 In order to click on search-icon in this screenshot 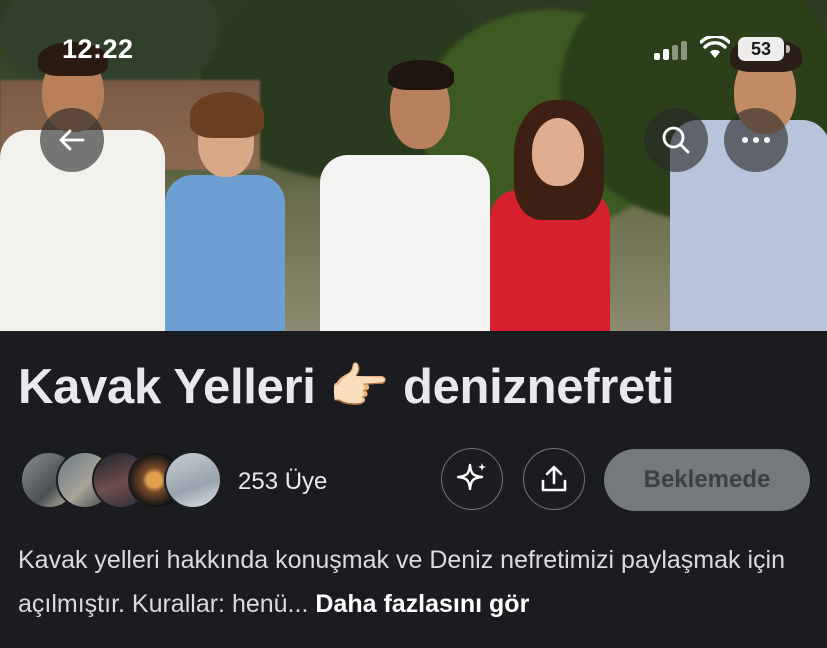, I will do `click(676, 140)`.